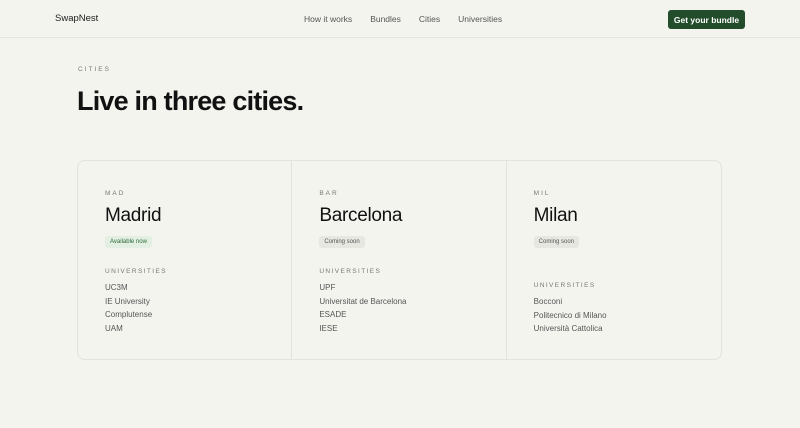 This screenshot has height=428, width=800. I want to click on list-item: UC3M, so click(116, 287).